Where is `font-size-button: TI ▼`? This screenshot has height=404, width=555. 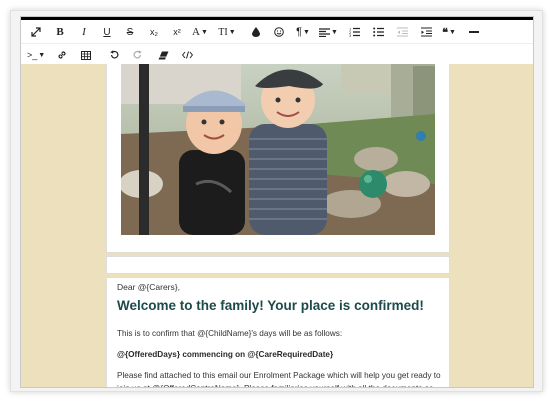 font-size-button: TI ▼ is located at coordinates (227, 32).